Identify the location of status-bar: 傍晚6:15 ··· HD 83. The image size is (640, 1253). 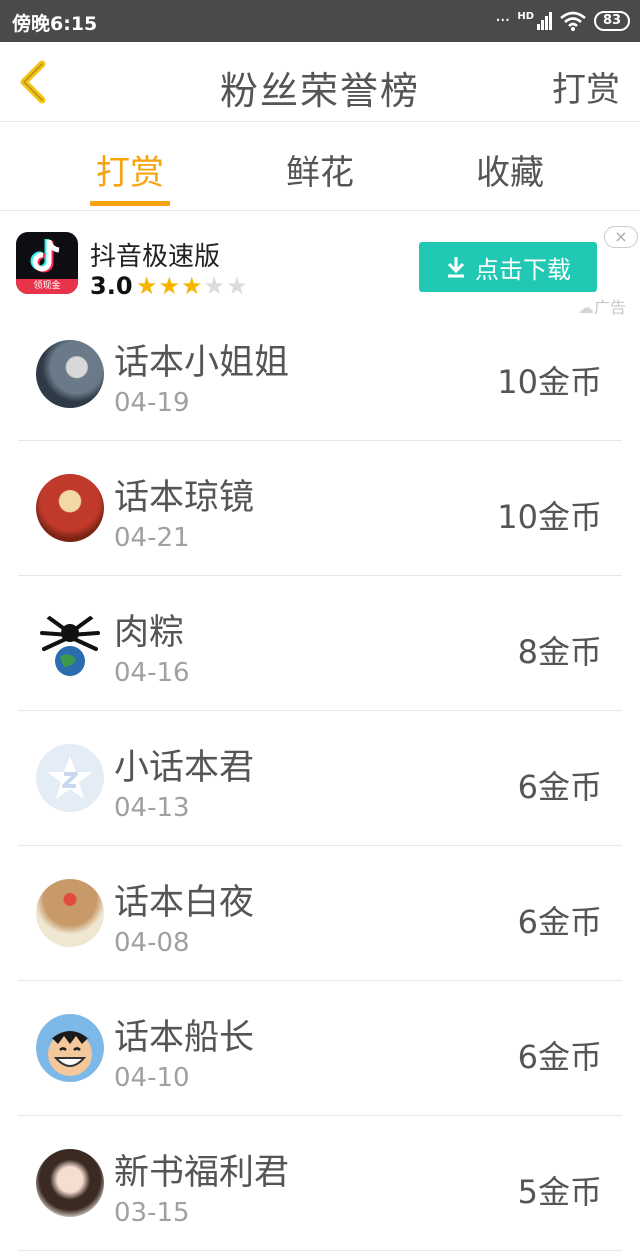
(320, 21).